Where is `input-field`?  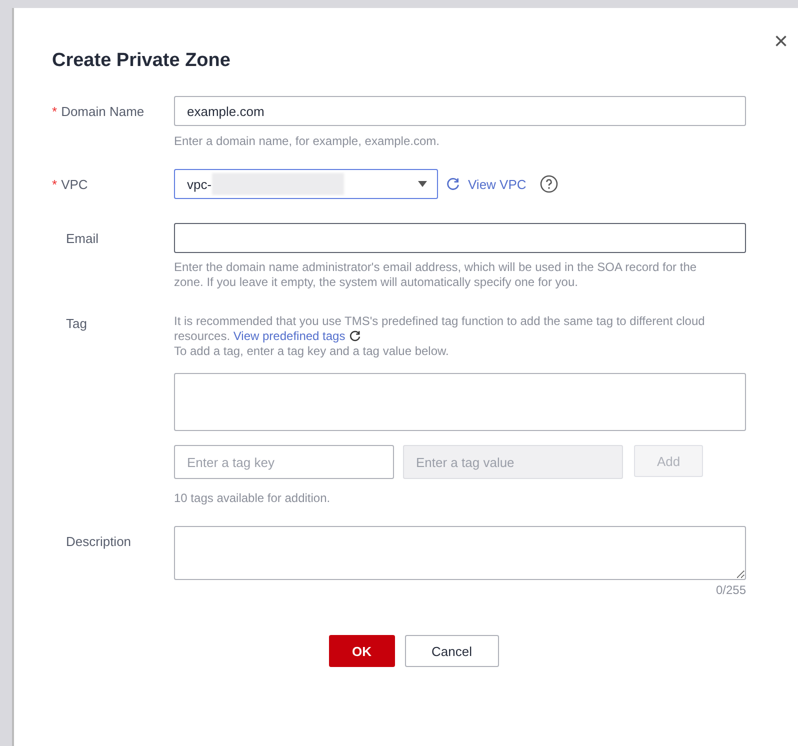
input-field is located at coordinates (460, 238).